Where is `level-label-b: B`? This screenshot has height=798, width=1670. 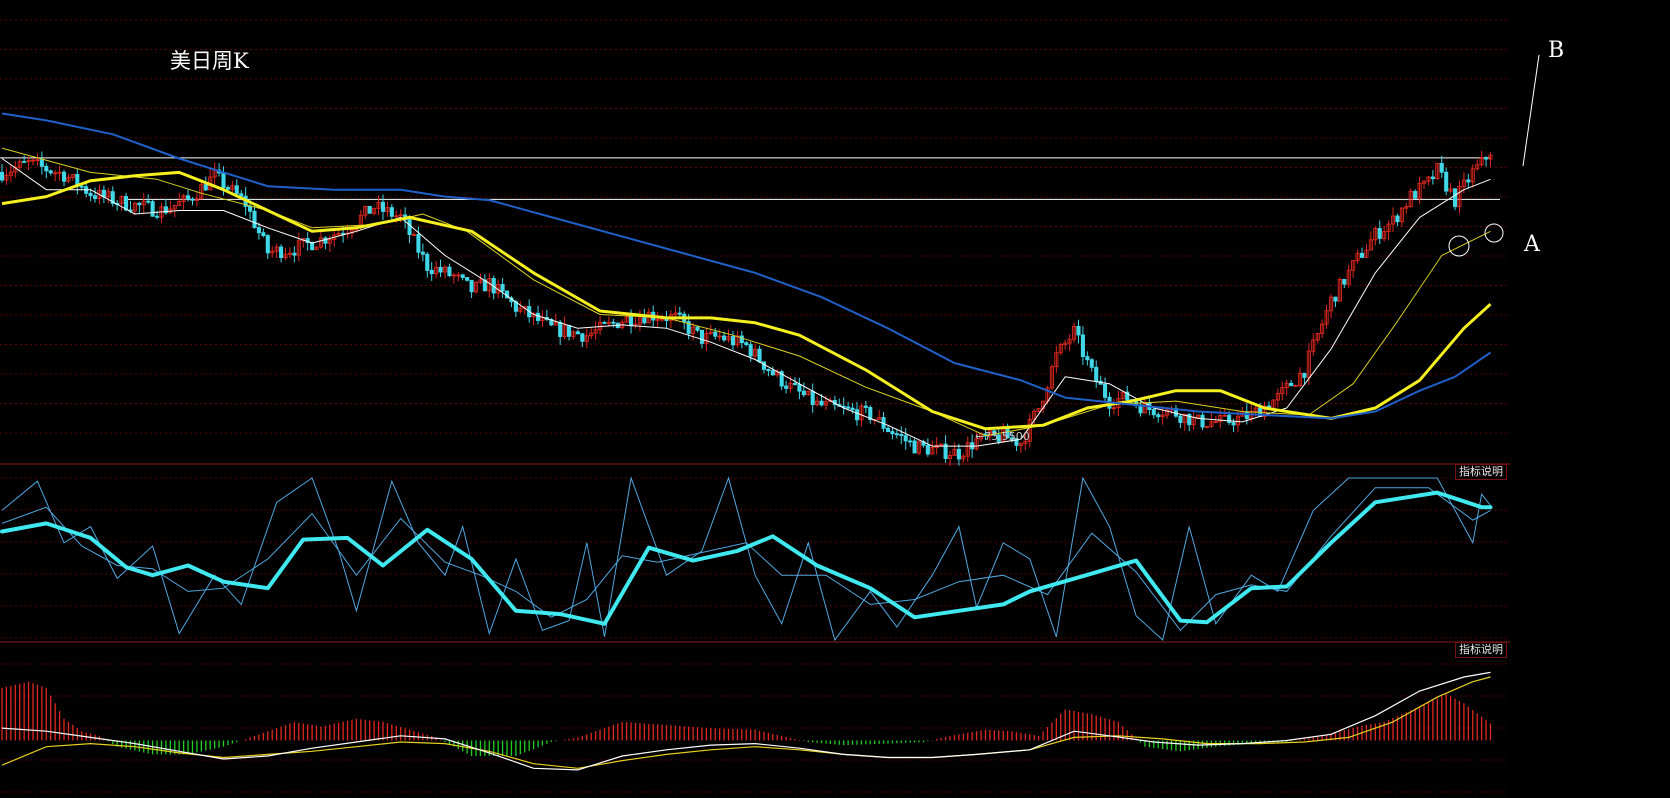
level-label-b: B is located at coordinates (1556, 50).